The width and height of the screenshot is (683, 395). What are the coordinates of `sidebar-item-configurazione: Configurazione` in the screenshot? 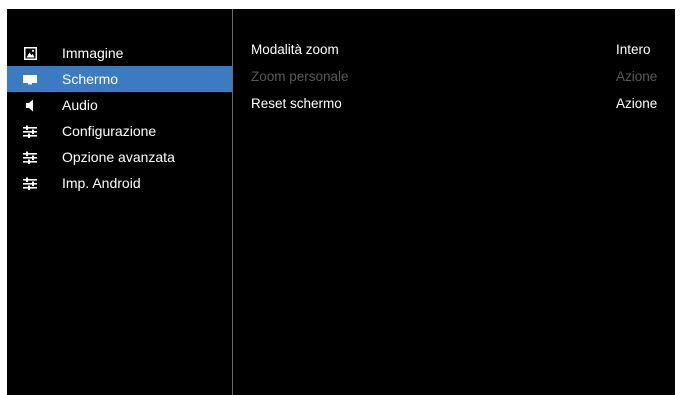 It's located at (119, 131).